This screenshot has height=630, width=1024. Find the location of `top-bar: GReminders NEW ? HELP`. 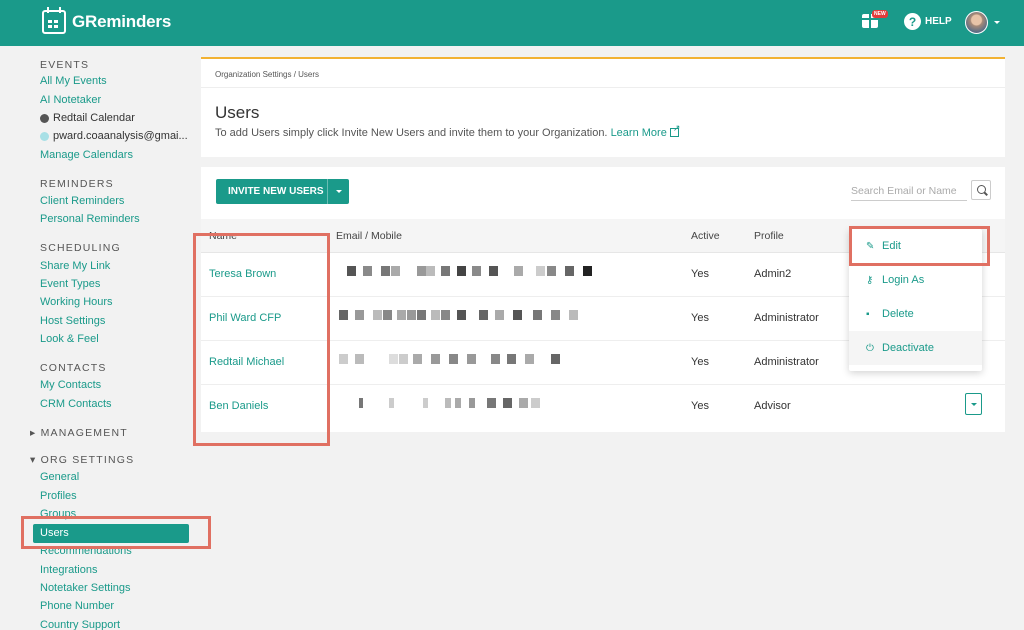

top-bar: GReminders NEW ? HELP is located at coordinates (512, 23).